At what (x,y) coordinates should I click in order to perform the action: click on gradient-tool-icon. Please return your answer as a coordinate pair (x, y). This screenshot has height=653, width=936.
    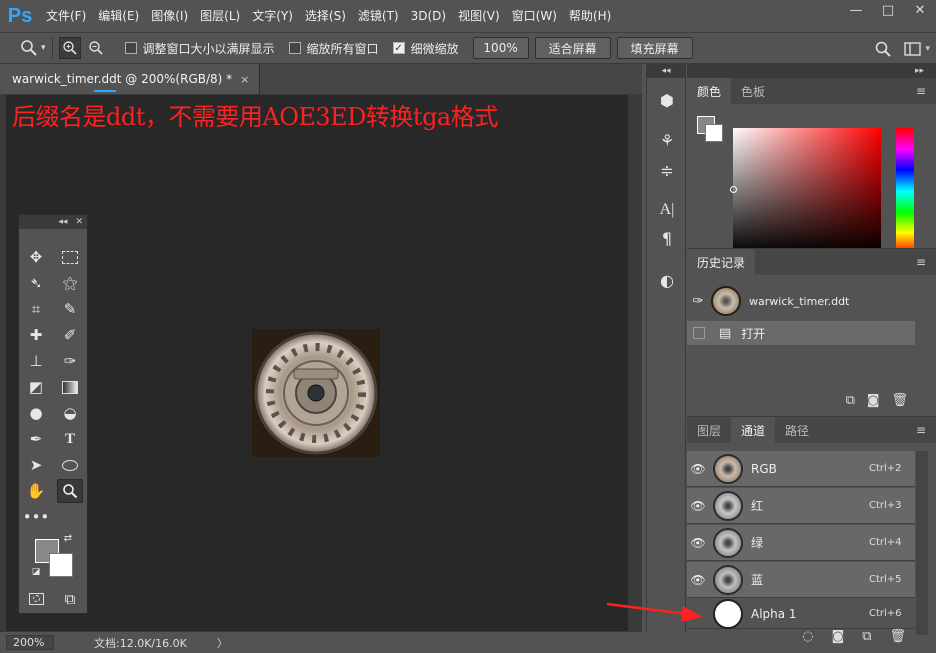
    Looking at the image, I should click on (70, 387).